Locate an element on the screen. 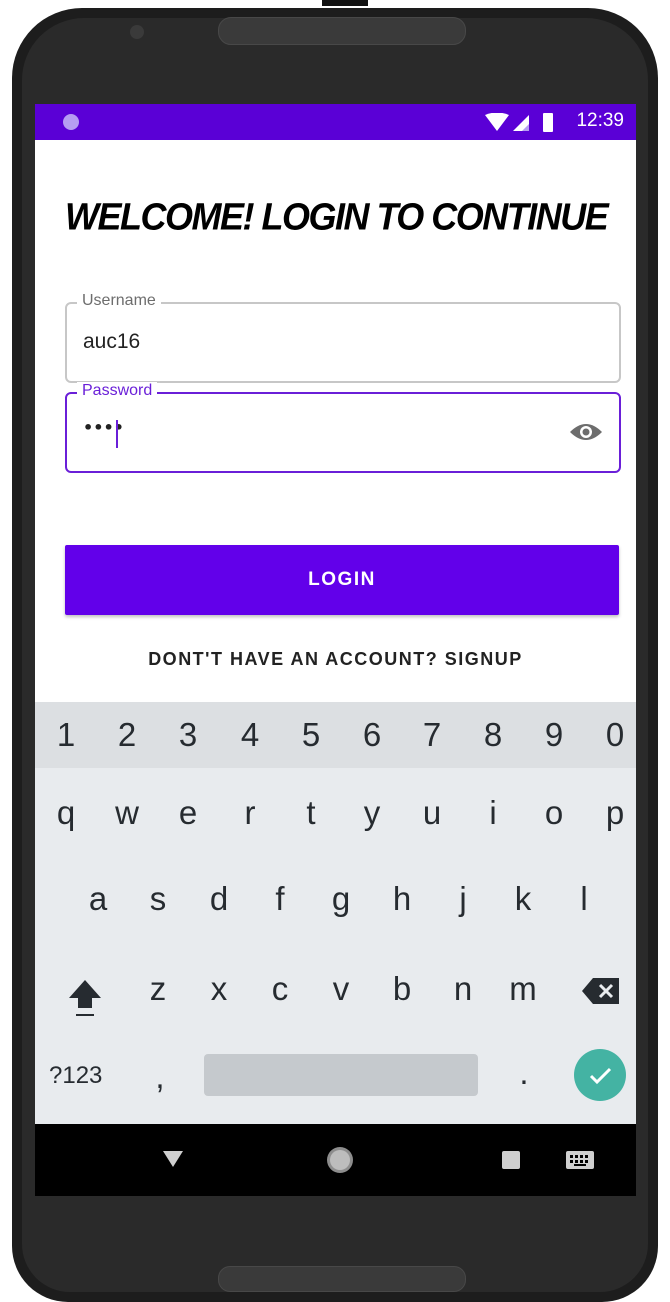  front-camera is located at coordinates (137, 32).